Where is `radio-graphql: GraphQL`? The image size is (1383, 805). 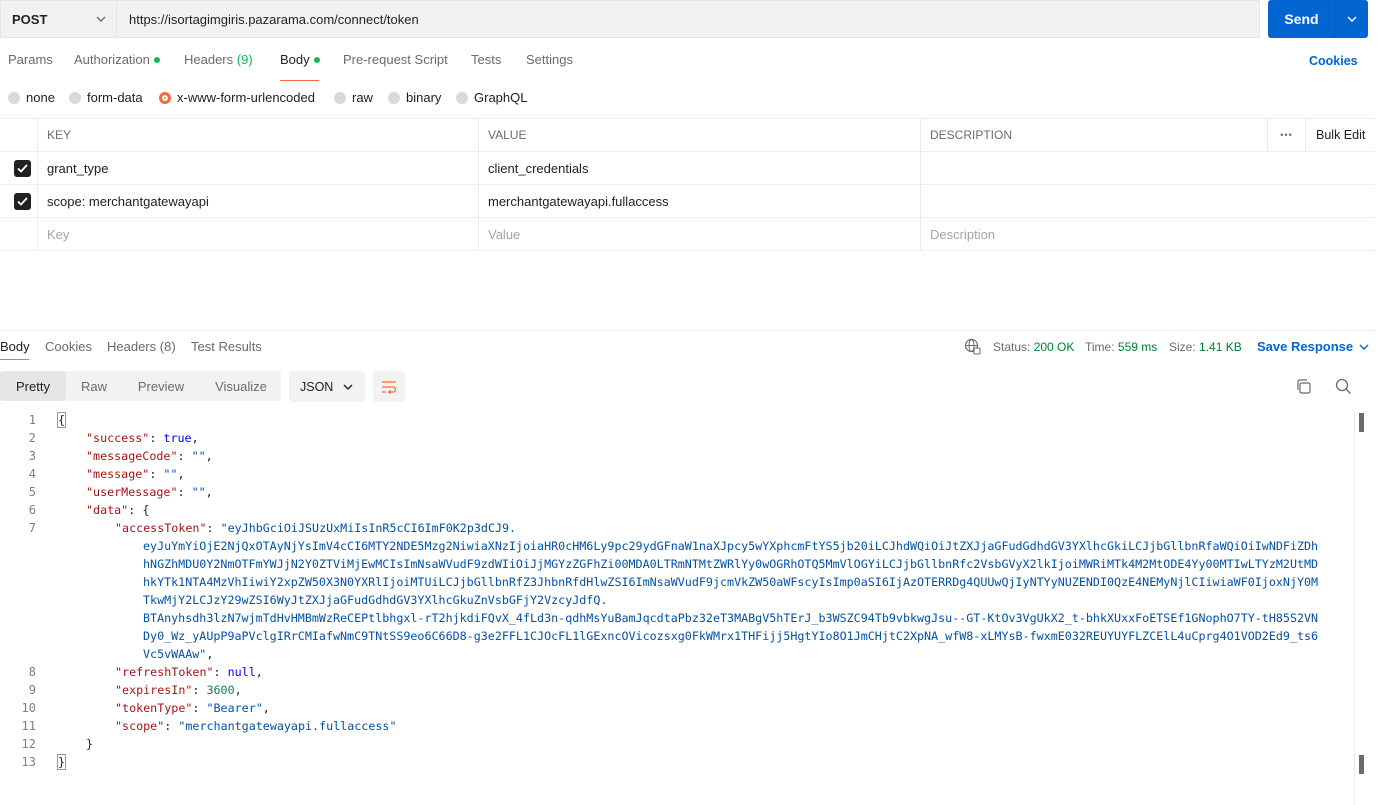
radio-graphql: GraphQL is located at coordinates (491, 97).